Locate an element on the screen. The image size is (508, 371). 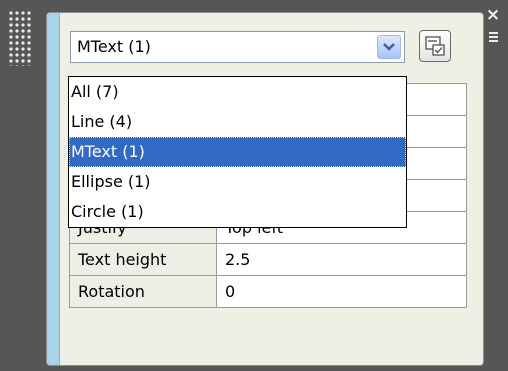
drag-grip-handle is located at coordinates (20, 38).